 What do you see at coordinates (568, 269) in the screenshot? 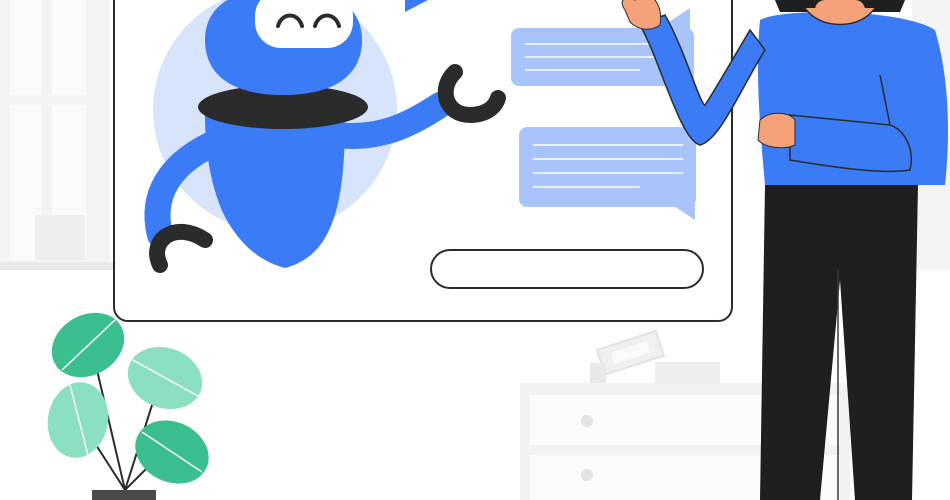
I see `chat-input-value` at bounding box center [568, 269].